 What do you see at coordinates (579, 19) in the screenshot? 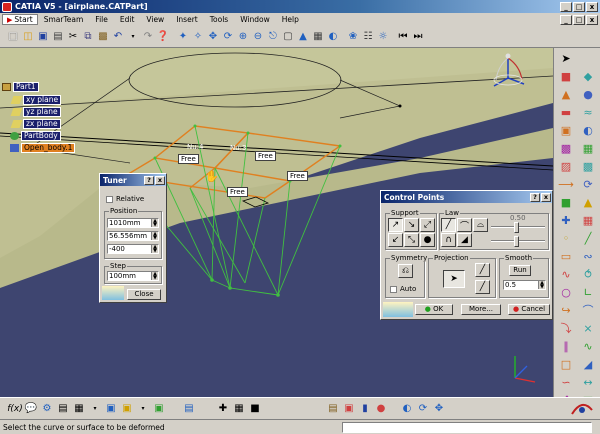
I see `doc-restore-button: □` at bounding box center [579, 19].